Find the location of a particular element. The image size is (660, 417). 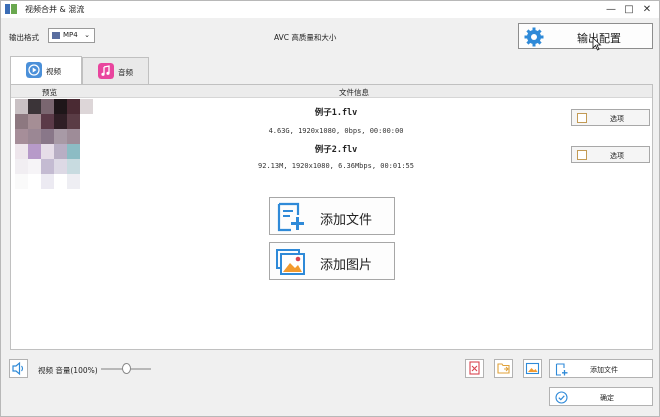

tab-video: 视频 is located at coordinates (46, 70).